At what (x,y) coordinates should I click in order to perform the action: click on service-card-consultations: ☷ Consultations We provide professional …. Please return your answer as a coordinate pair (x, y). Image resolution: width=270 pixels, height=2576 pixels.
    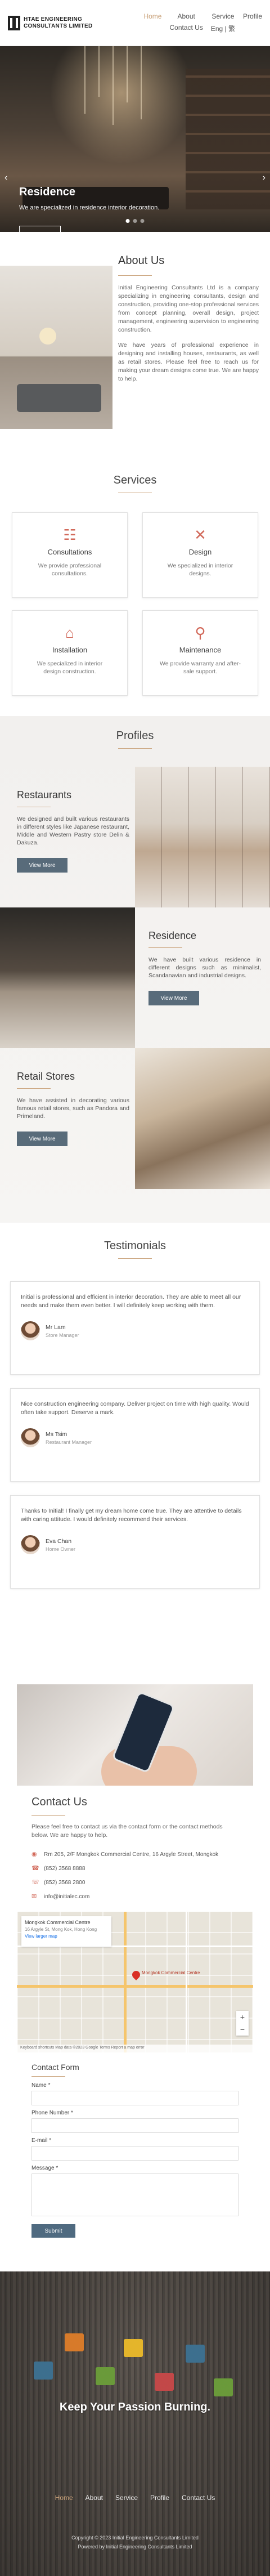
    Looking at the image, I should click on (70, 555).